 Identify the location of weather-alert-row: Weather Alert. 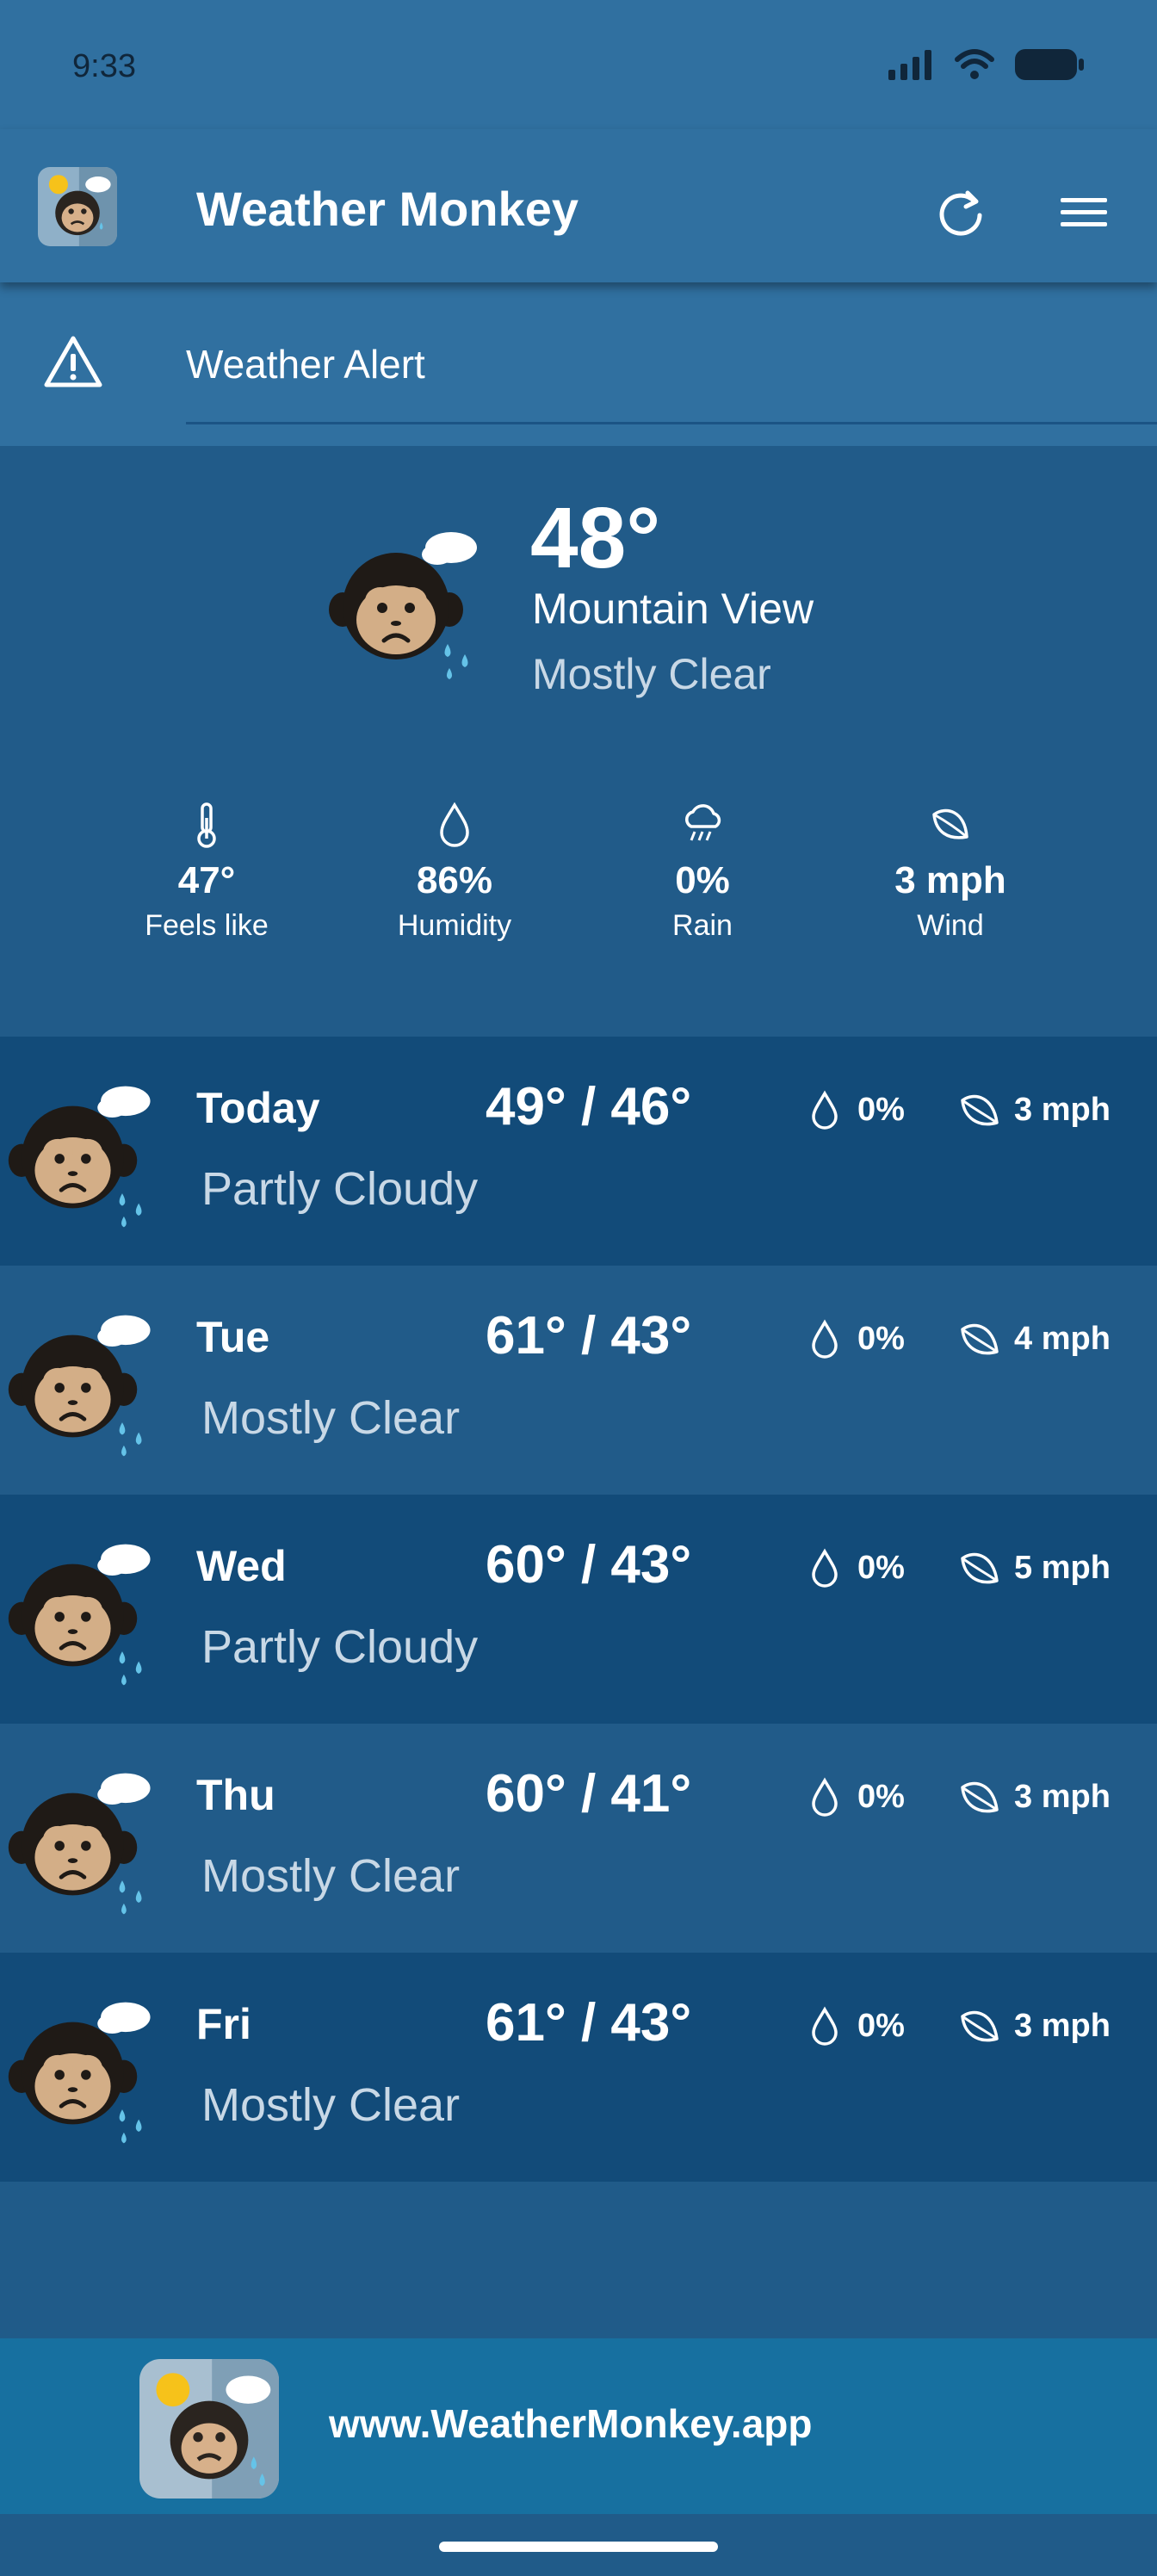
(579, 364).